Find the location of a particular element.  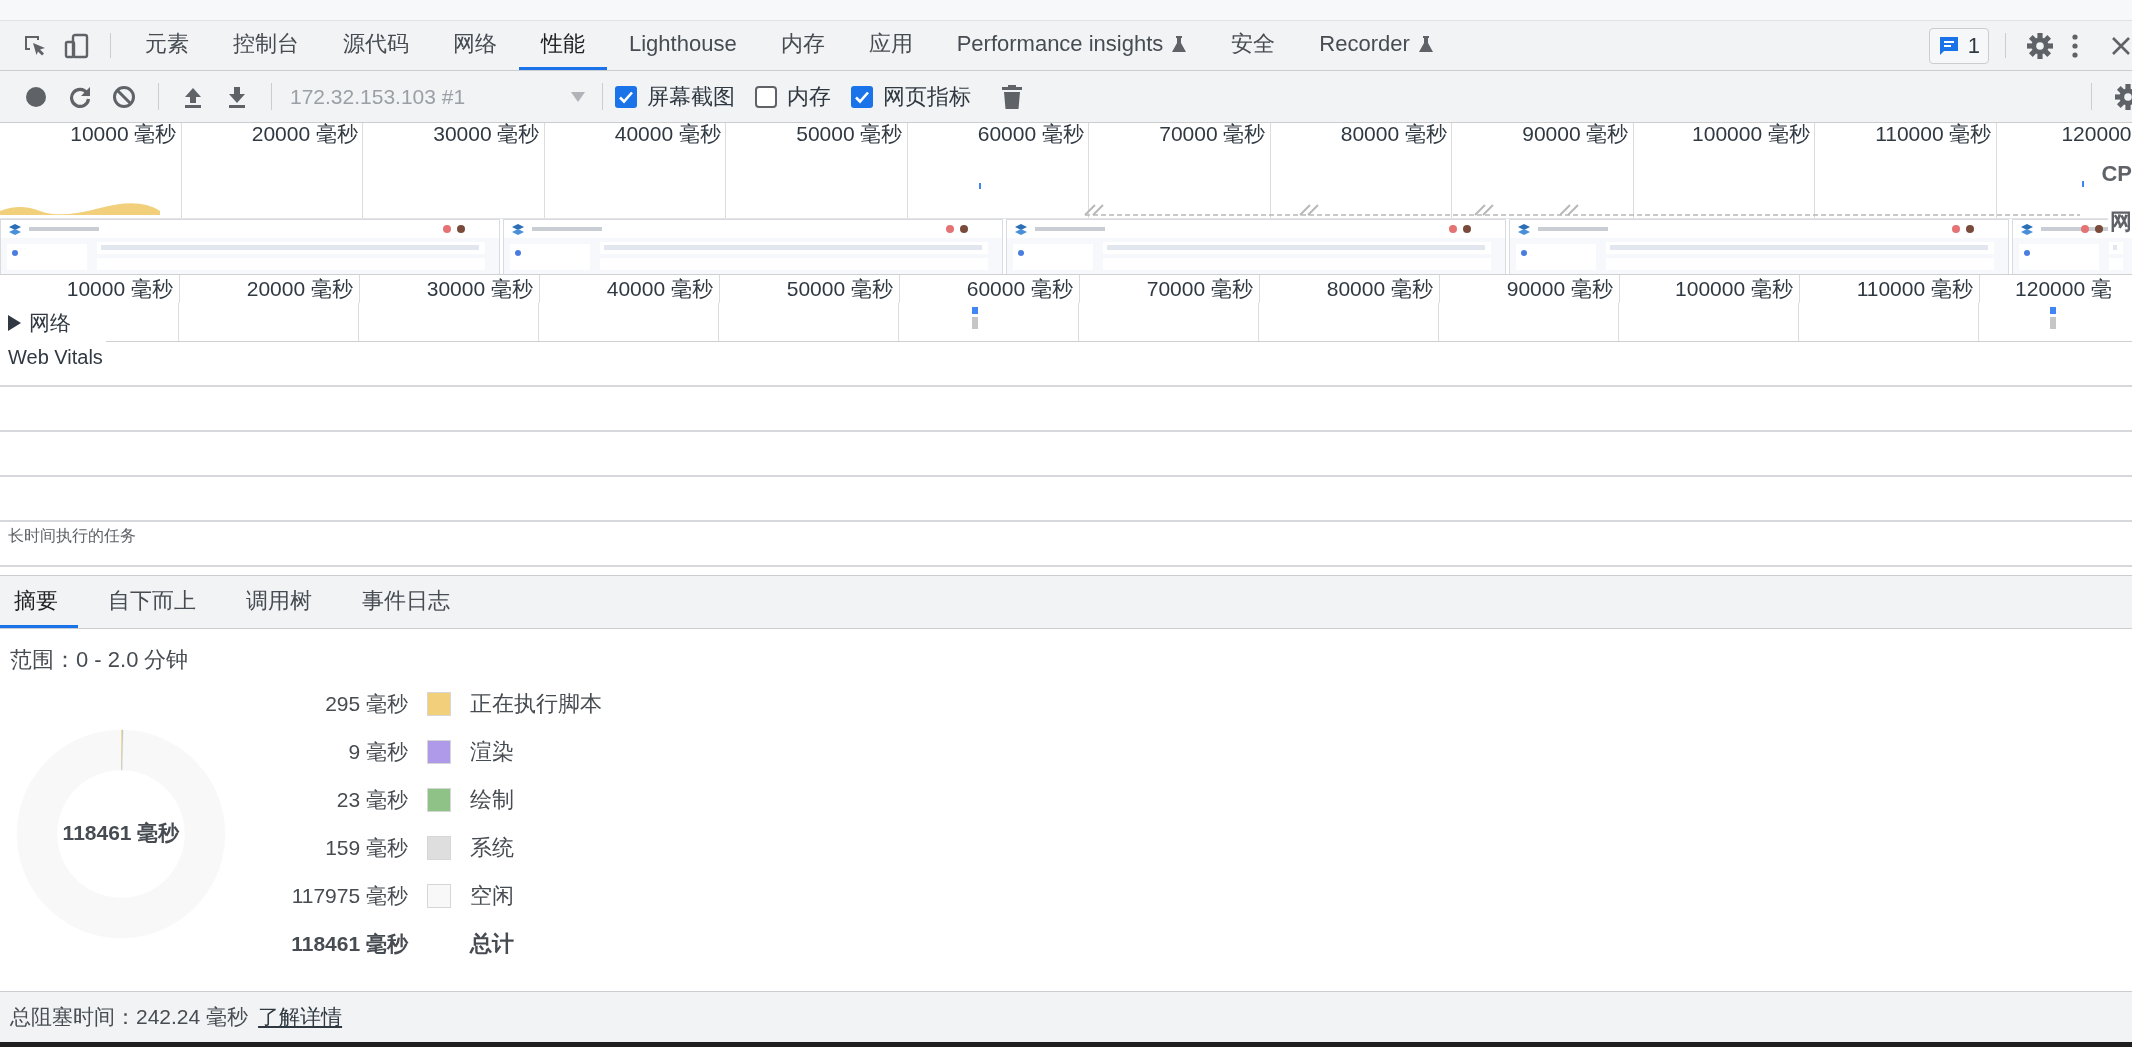

category-label: 系统 is located at coordinates (492, 847).